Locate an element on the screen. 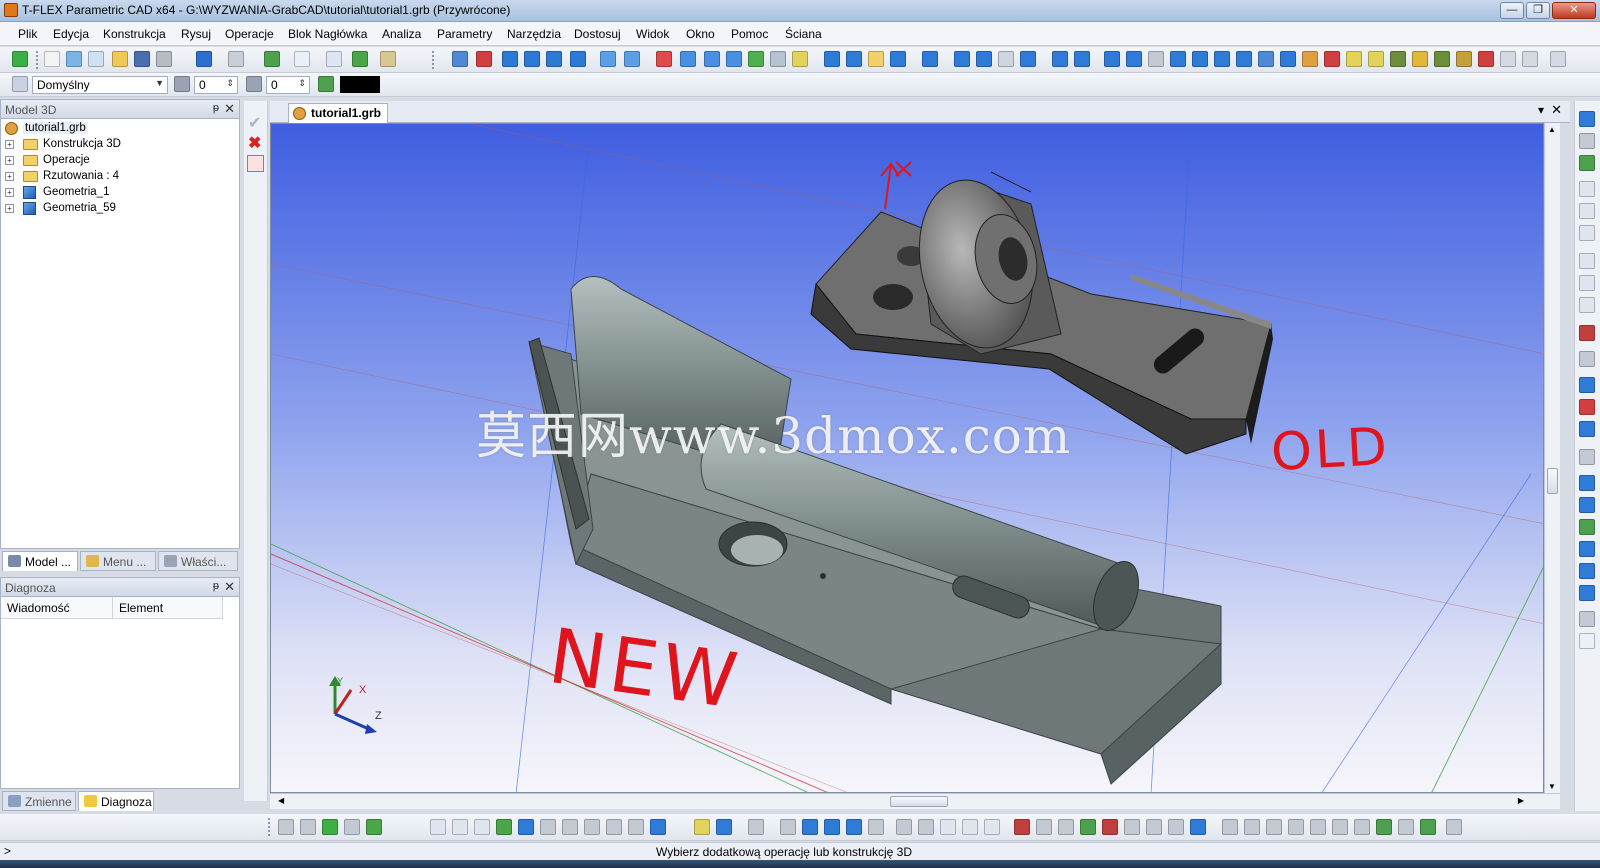  animation-icon is located at coordinates (1354, 59).